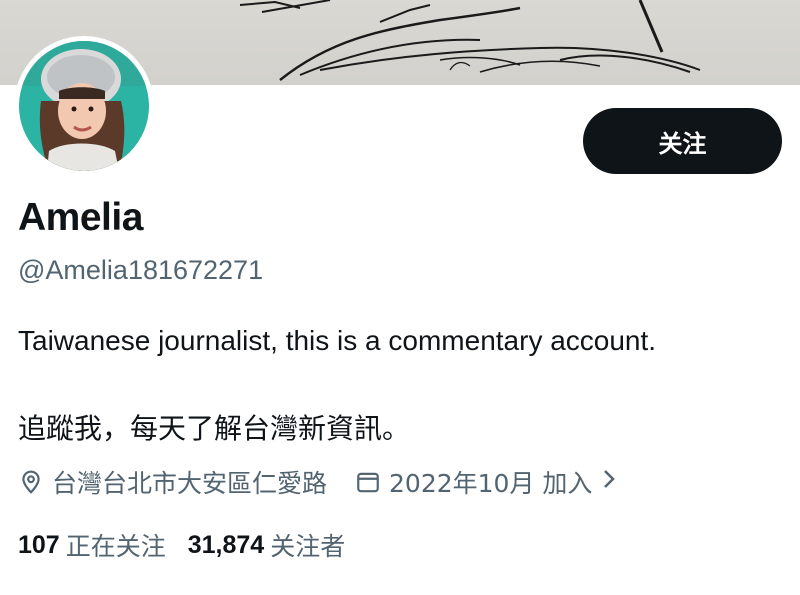 The height and width of the screenshot is (595, 800). I want to click on followers-label: 关注者, so click(308, 546).